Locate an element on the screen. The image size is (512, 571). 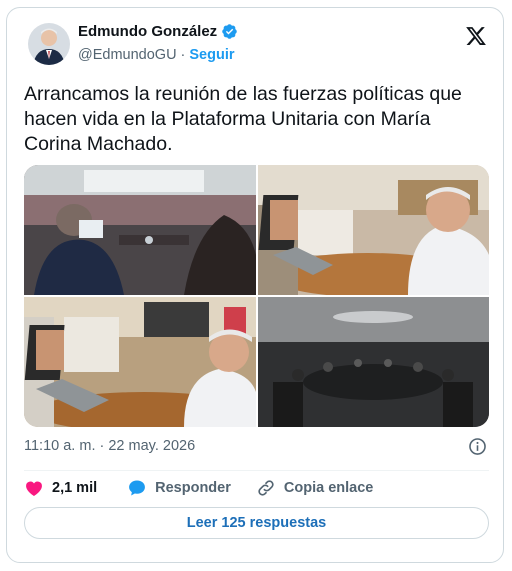
author-handle-row: @EdmundoGU · Seguir is located at coordinates (156, 55).